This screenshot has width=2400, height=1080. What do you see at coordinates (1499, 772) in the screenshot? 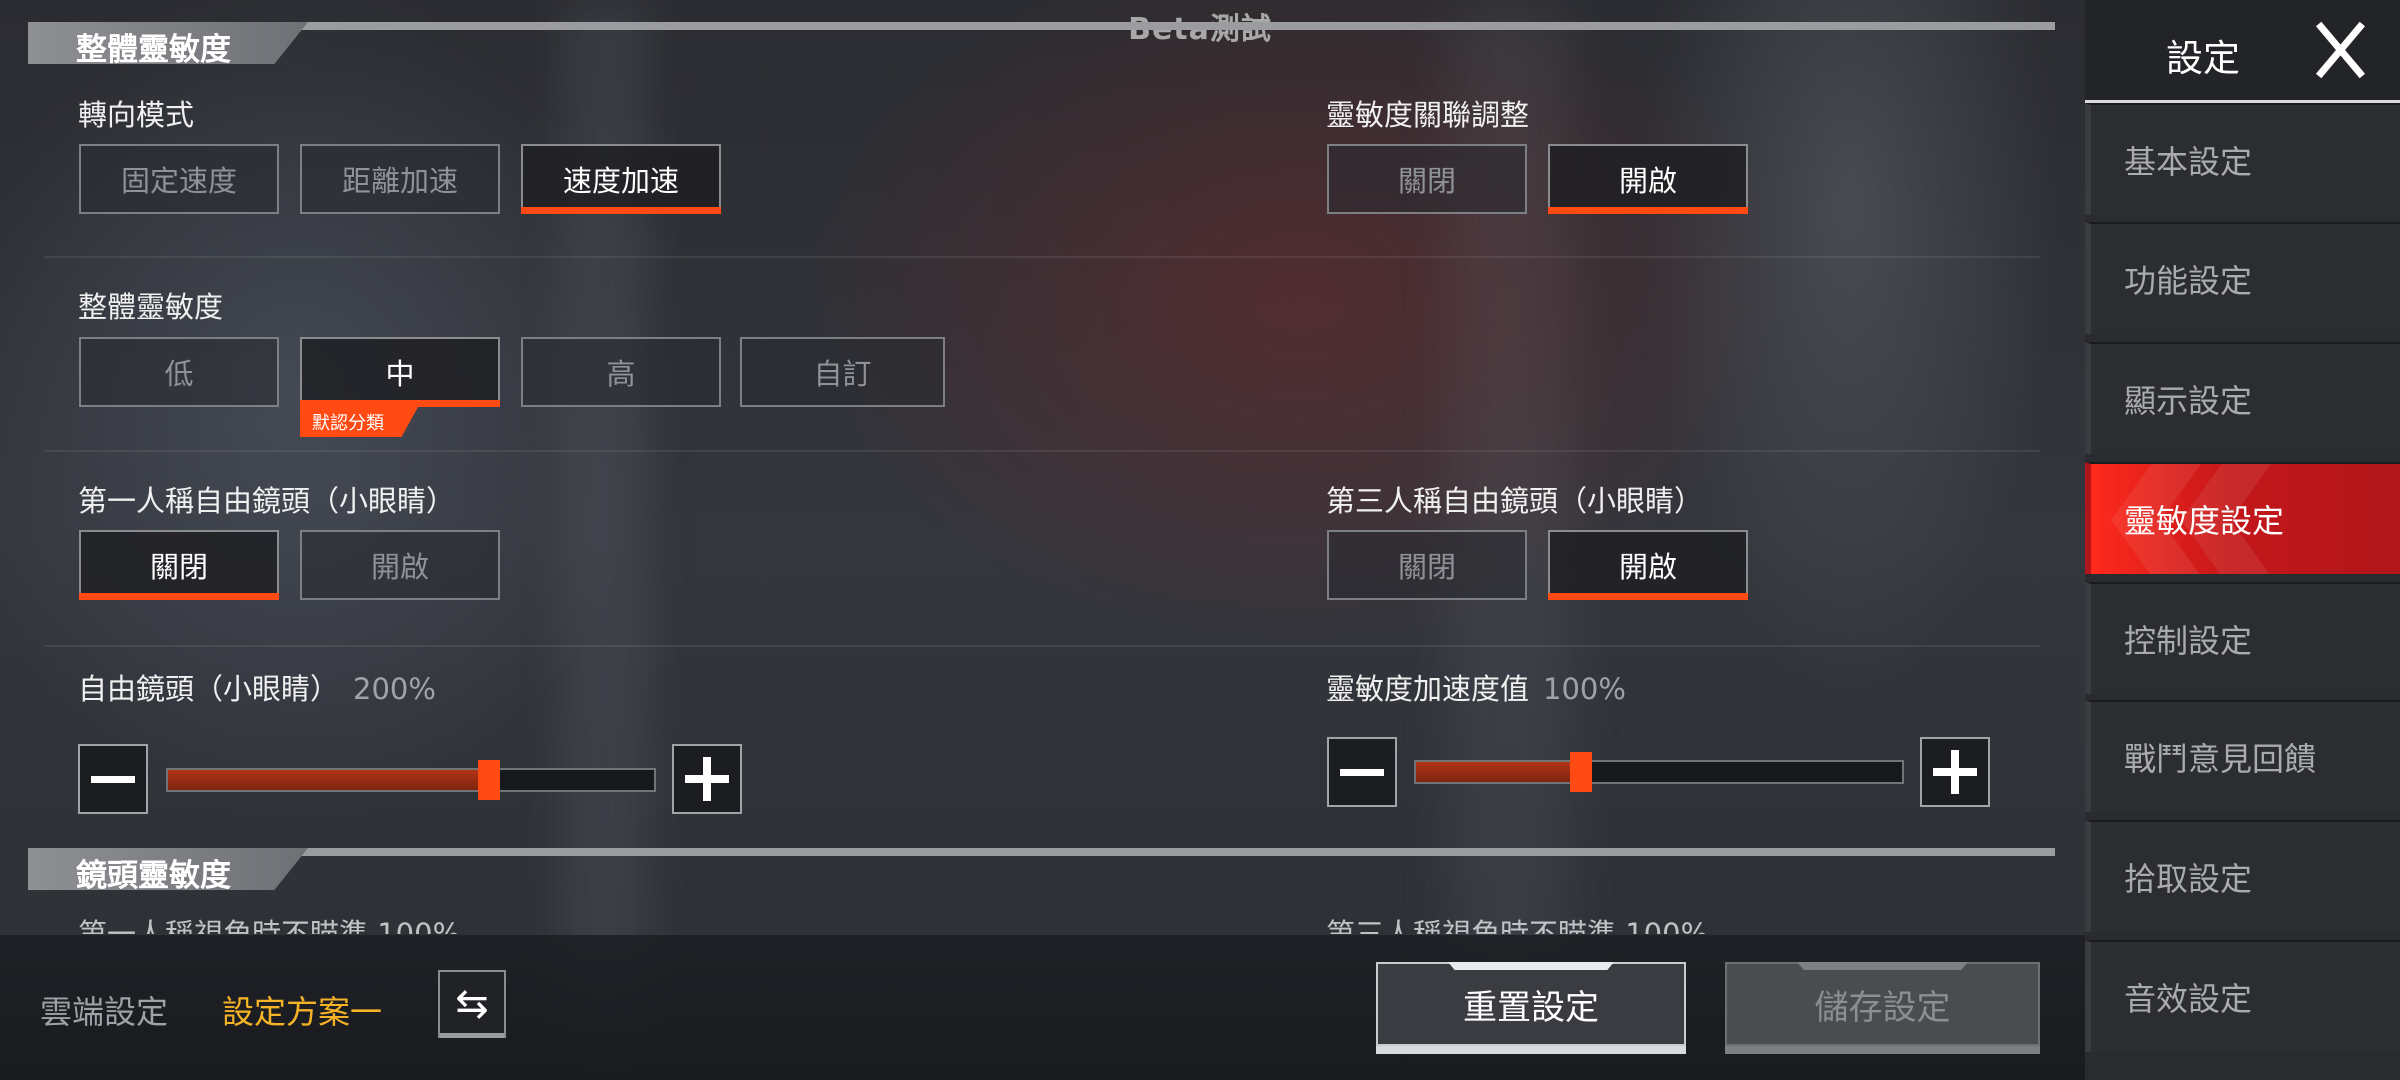
I see `accel-slider-fill` at bounding box center [1499, 772].